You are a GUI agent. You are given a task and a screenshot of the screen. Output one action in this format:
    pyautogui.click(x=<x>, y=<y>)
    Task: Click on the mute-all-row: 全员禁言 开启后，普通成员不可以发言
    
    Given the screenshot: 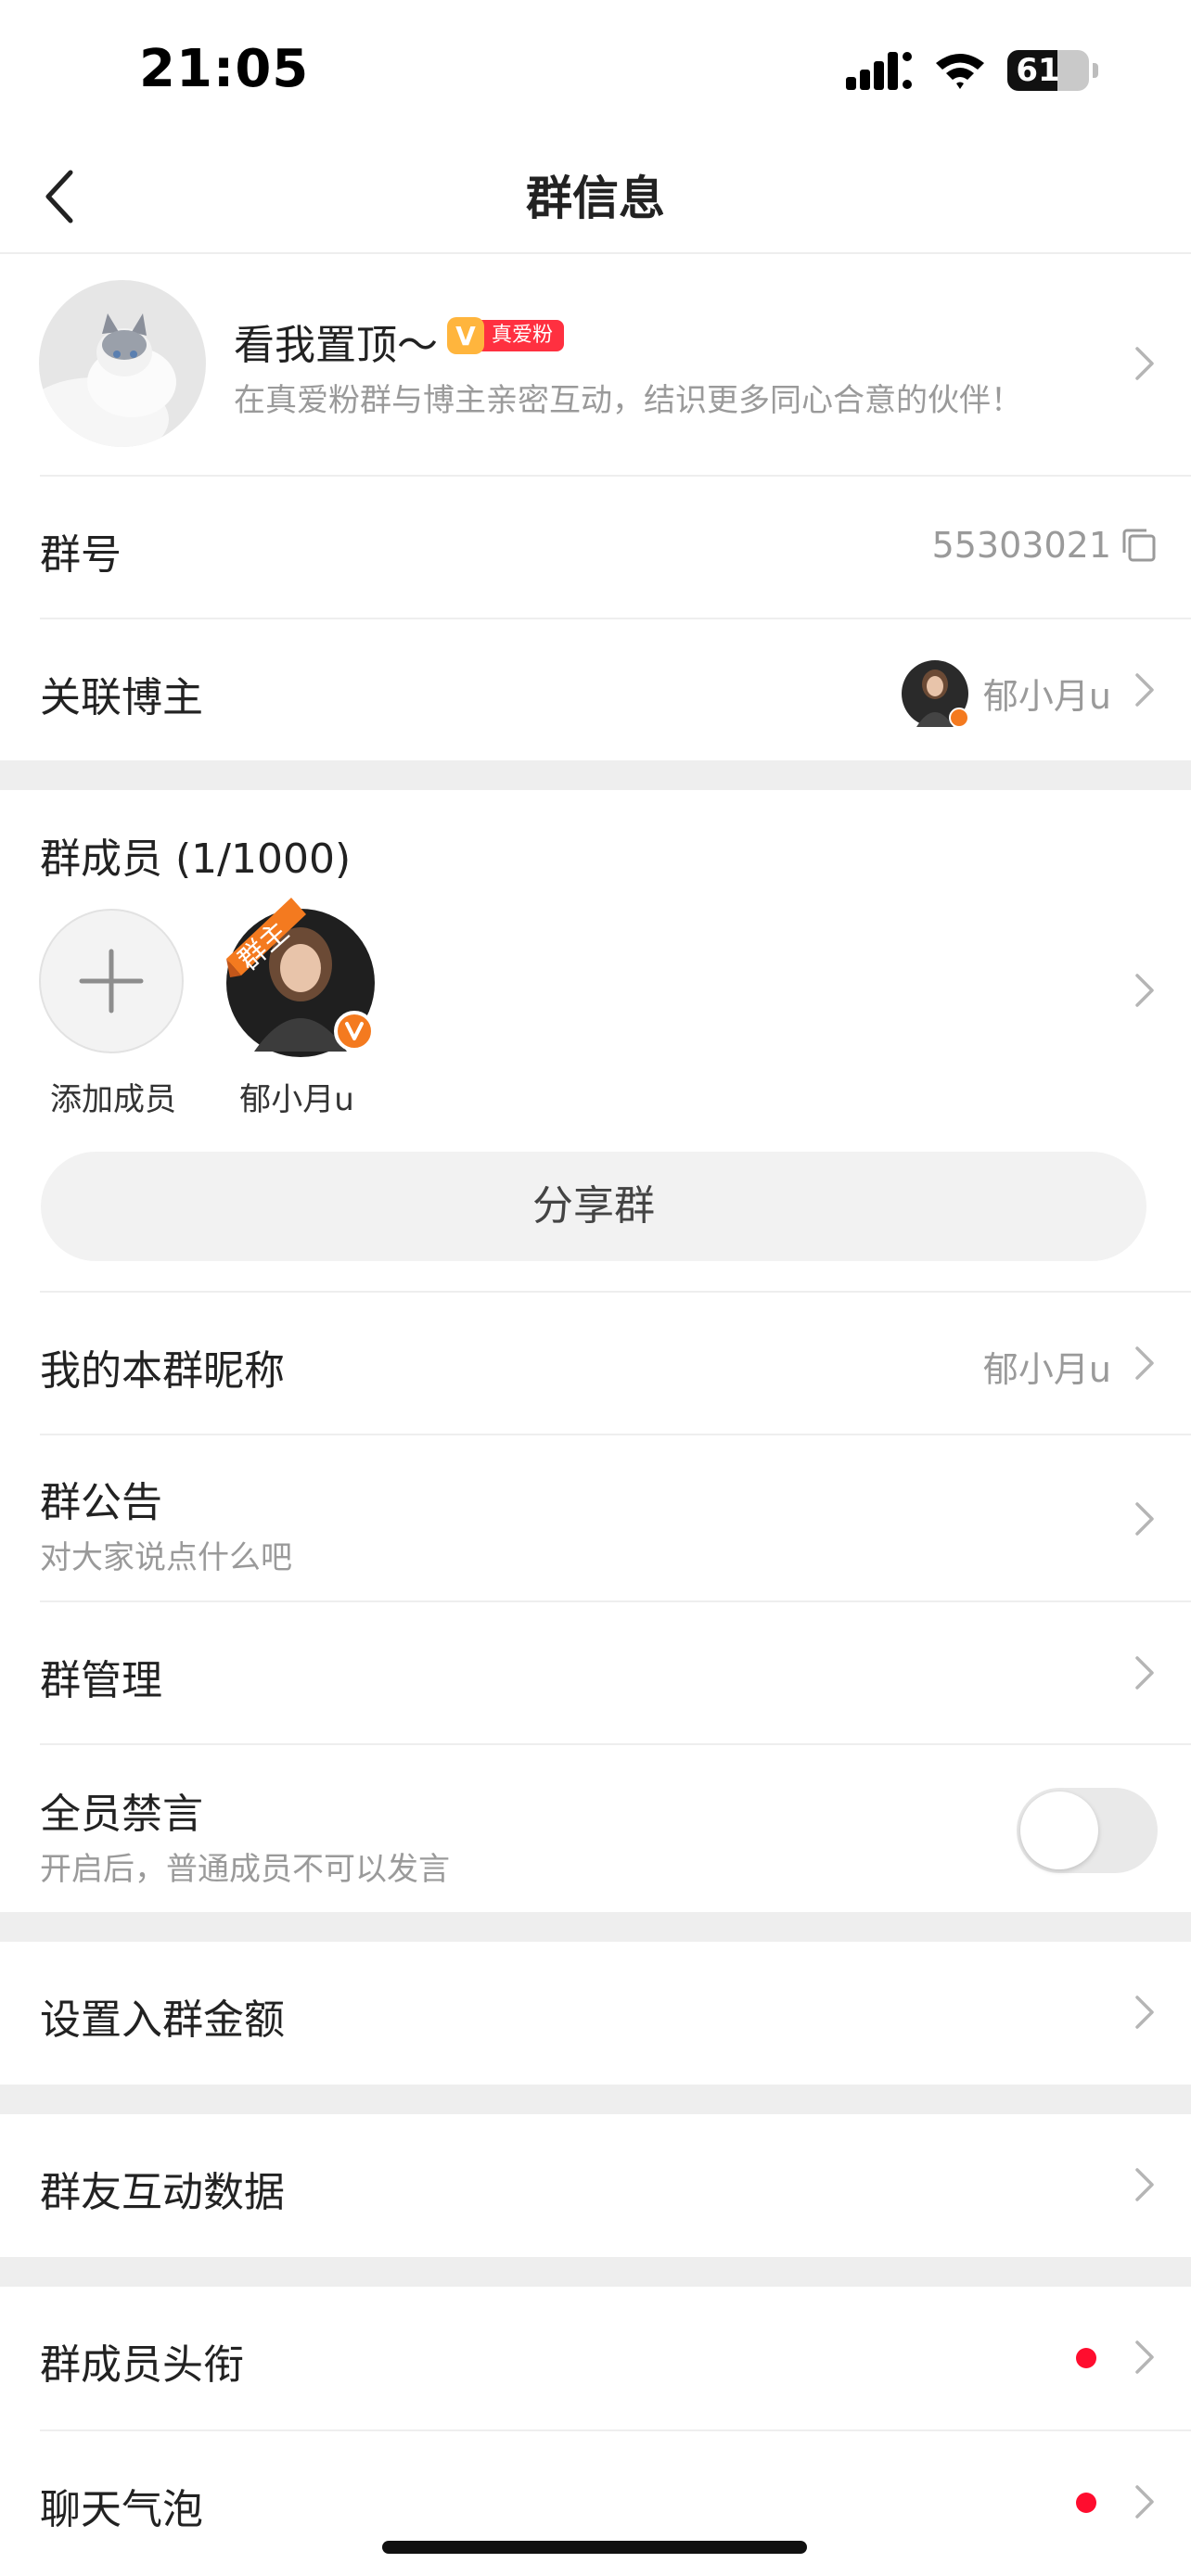 What is the action you would take?
    pyautogui.click(x=595, y=1828)
    